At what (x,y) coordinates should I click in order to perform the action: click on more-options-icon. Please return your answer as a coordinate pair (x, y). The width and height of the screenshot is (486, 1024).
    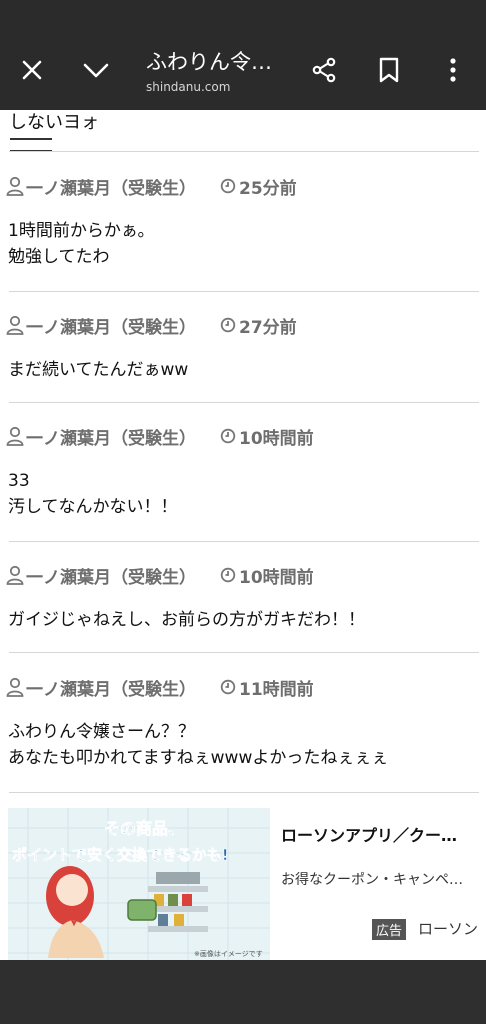
    Looking at the image, I should click on (453, 70).